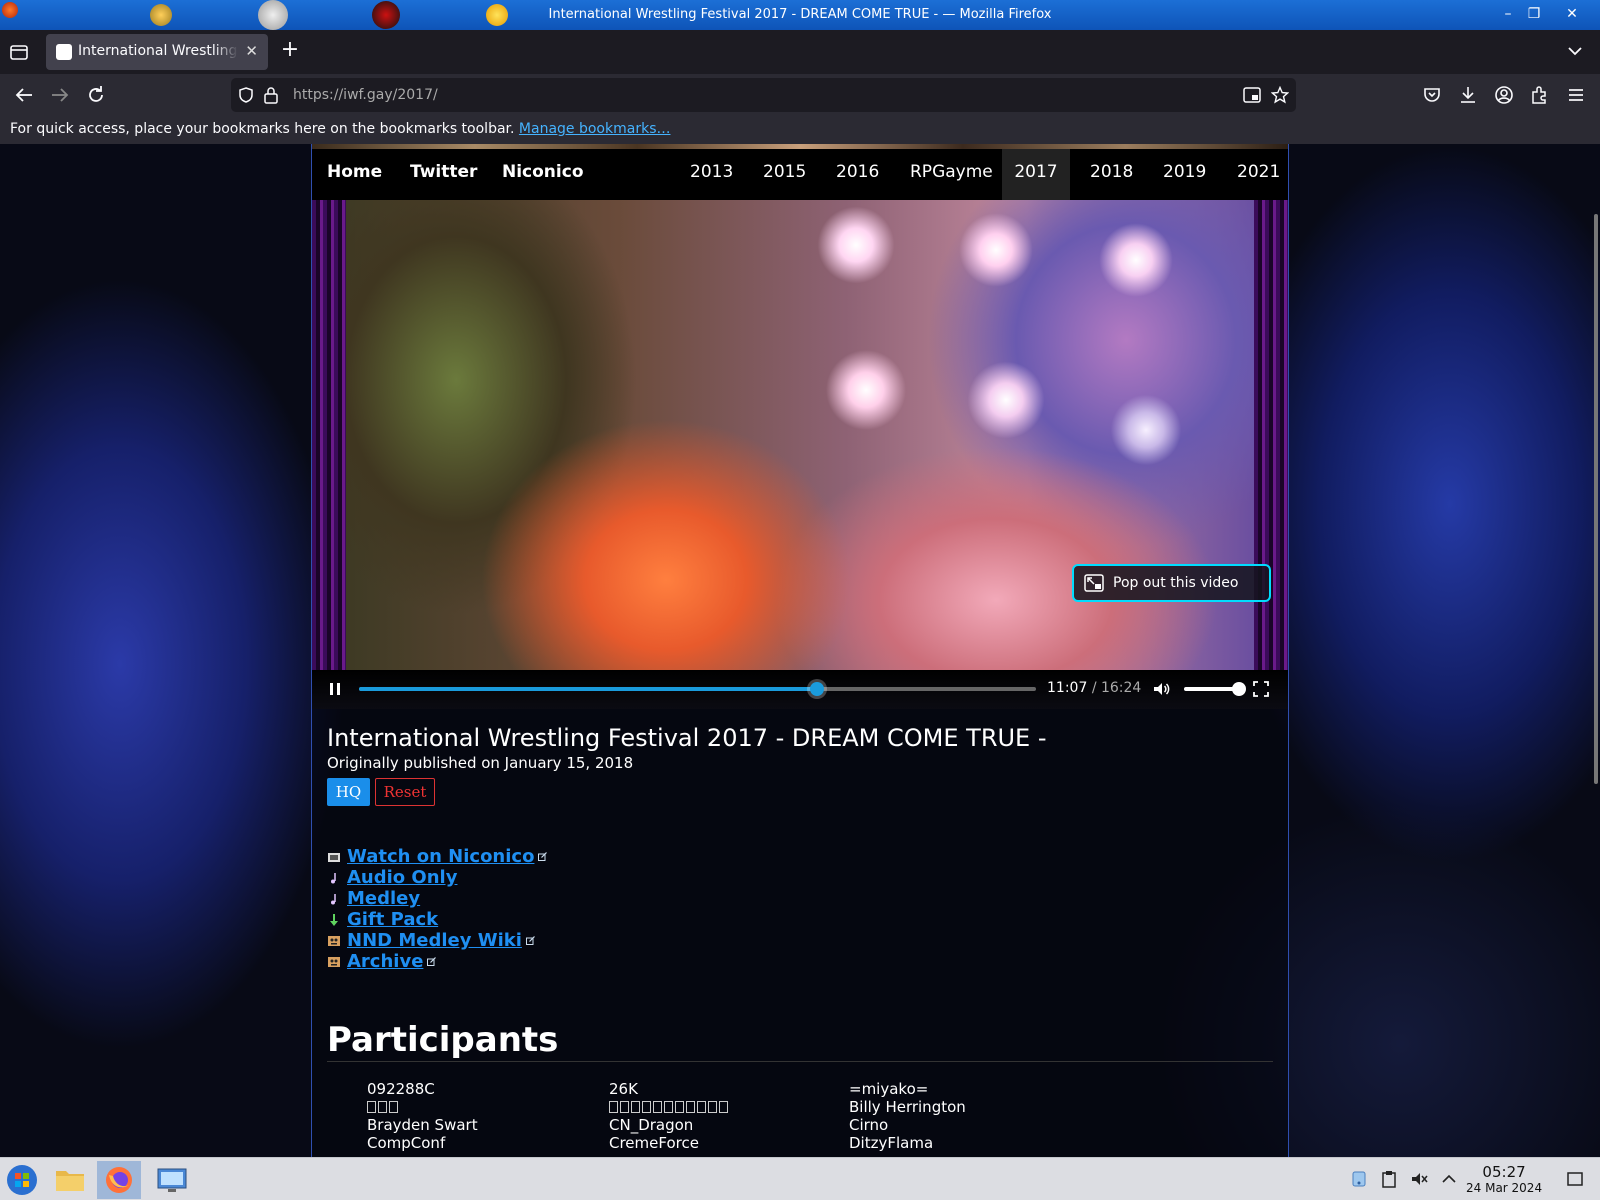  Describe the element at coordinates (392, 919) in the screenshot. I see `gift-pack-link: Gift Pack` at that location.